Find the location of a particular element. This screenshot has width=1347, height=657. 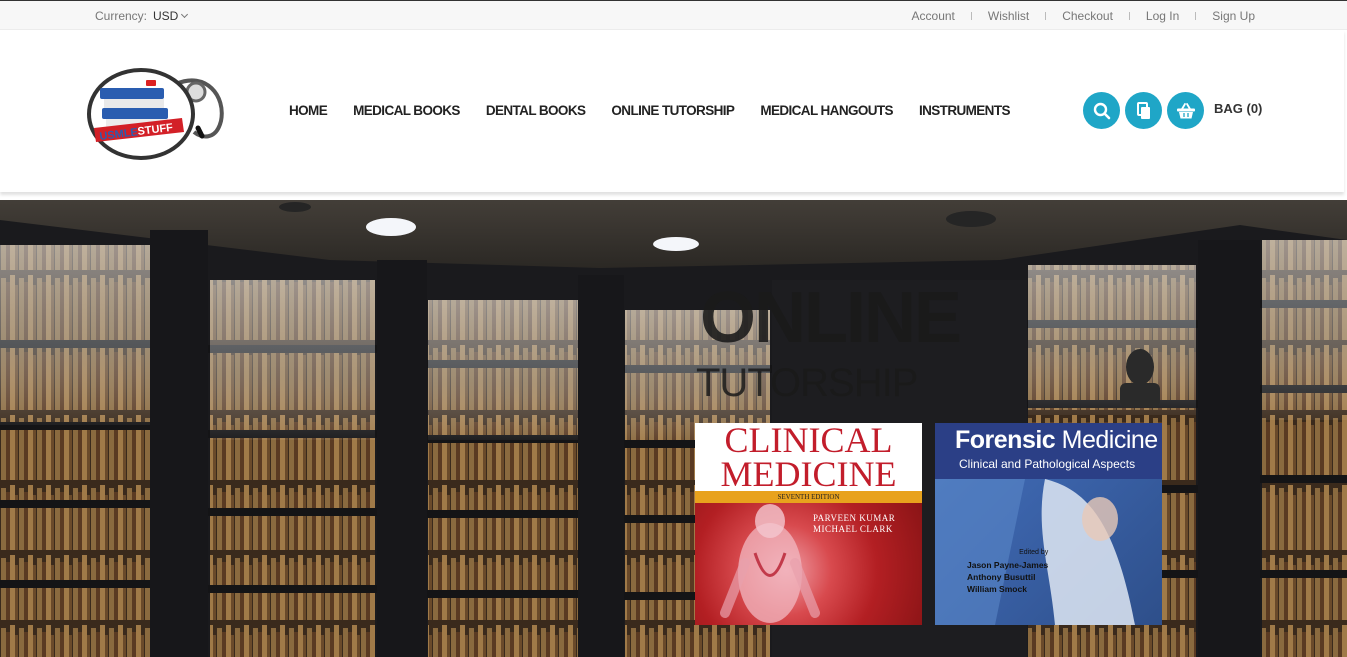

search-icon is located at coordinates (1101, 110).